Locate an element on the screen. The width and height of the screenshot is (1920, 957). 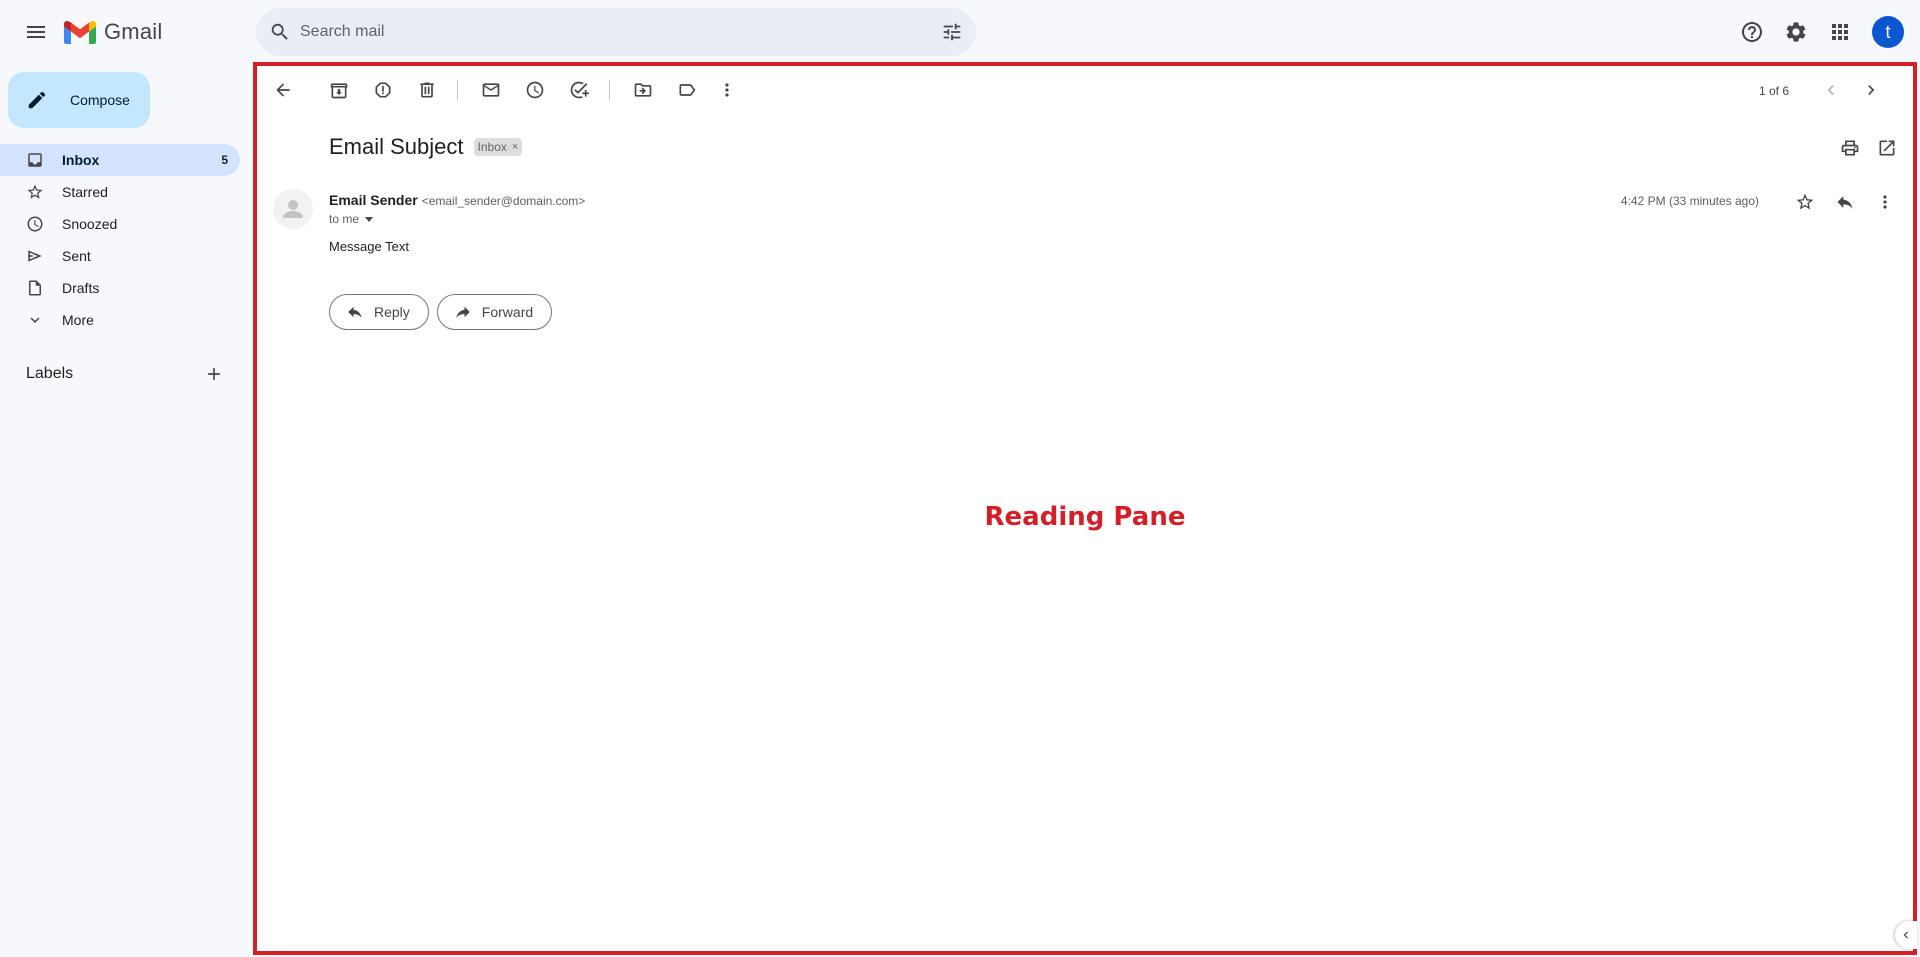
gmail-logo: Gmail is located at coordinates (113, 32).